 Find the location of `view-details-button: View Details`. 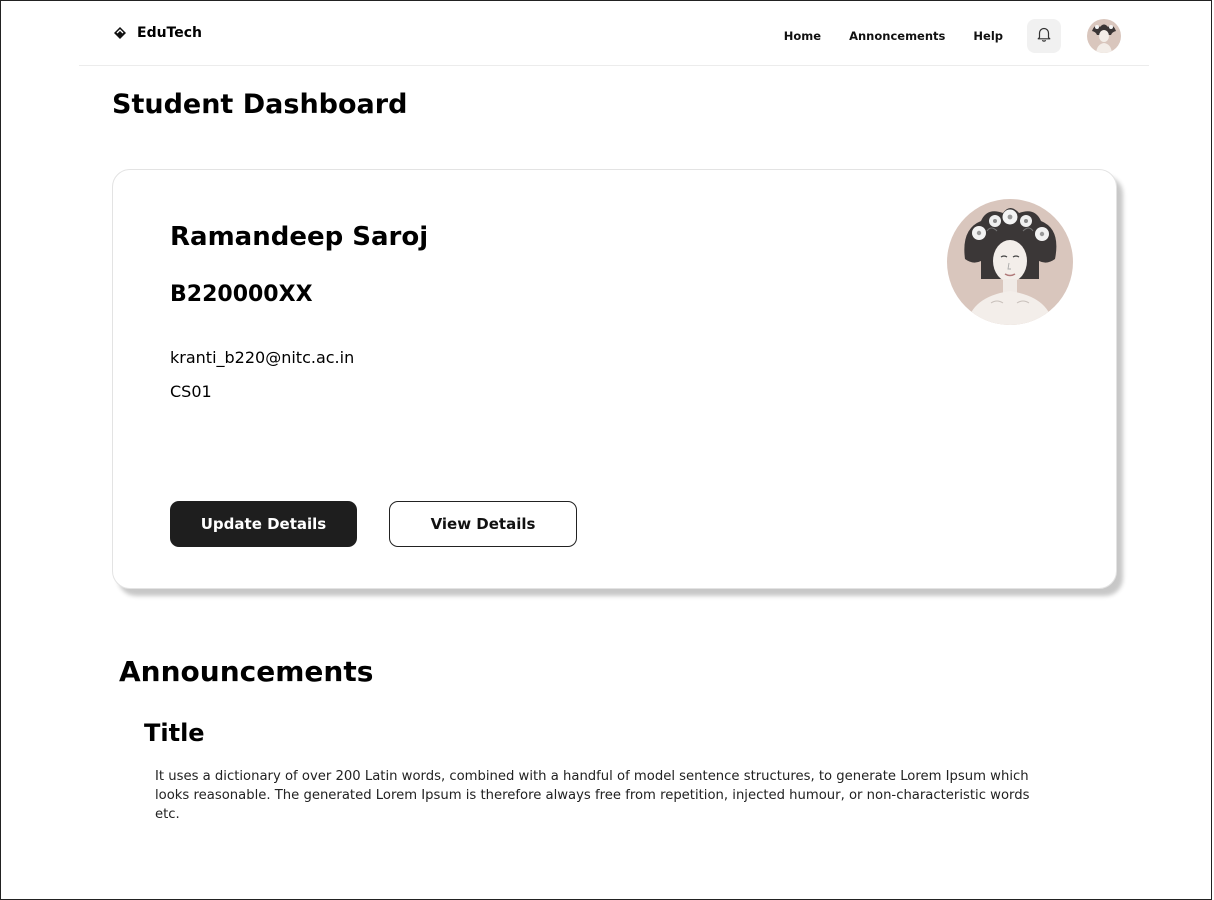

view-details-button: View Details is located at coordinates (483, 524).